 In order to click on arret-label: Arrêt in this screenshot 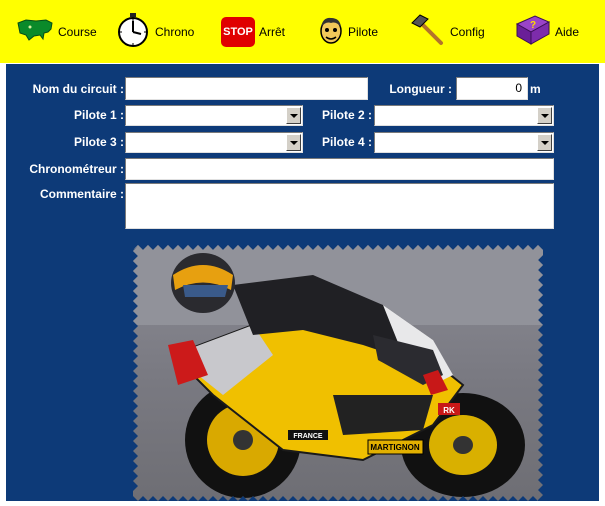, I will do `click(272, 32)`.